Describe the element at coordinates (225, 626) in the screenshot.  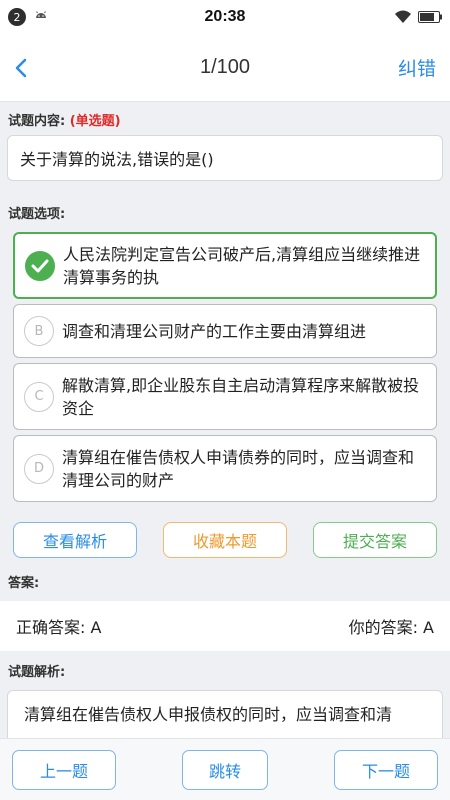
I see `answer-row: 正确答案: A 你的答案: A` at that location.